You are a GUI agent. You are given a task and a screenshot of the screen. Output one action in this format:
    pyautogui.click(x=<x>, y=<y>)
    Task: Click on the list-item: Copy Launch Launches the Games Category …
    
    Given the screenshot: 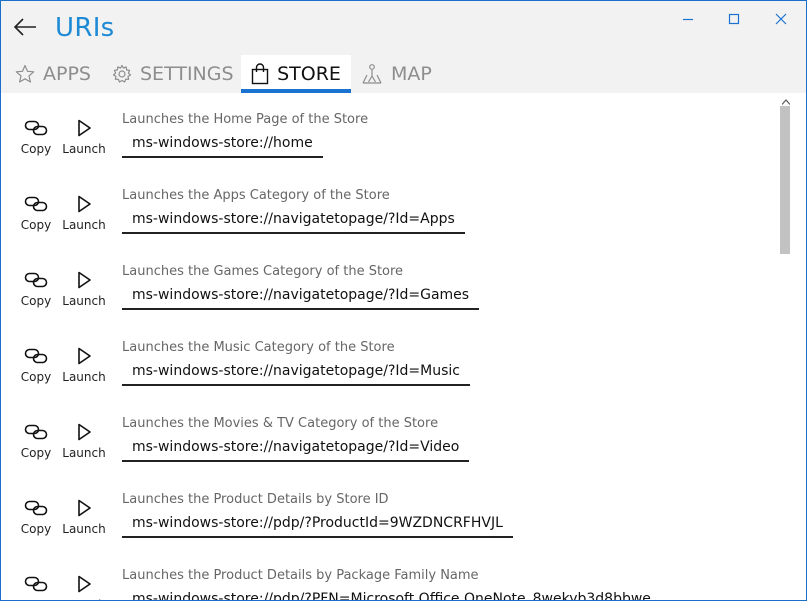 What is the action you would take?
    pyautogui.click(x=389, y=283)
    